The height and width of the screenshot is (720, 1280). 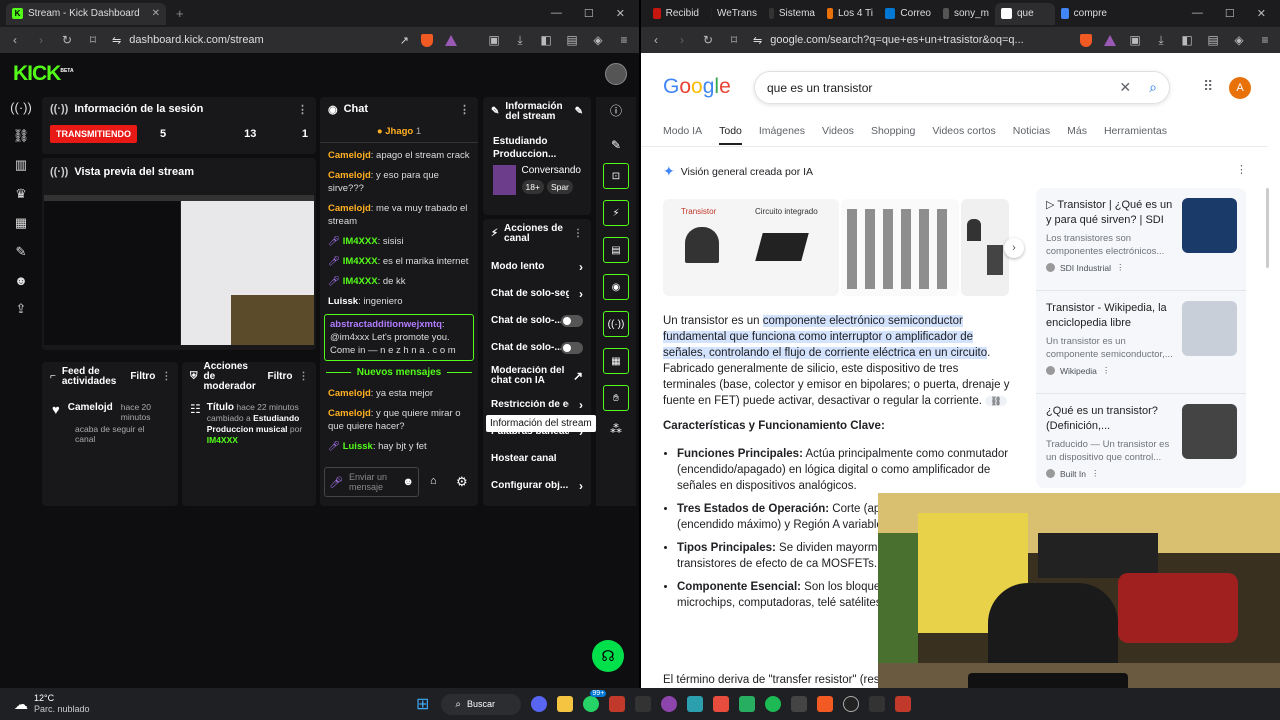 I want to click on pencil-icon: ✎, so click(x=579, y=111).